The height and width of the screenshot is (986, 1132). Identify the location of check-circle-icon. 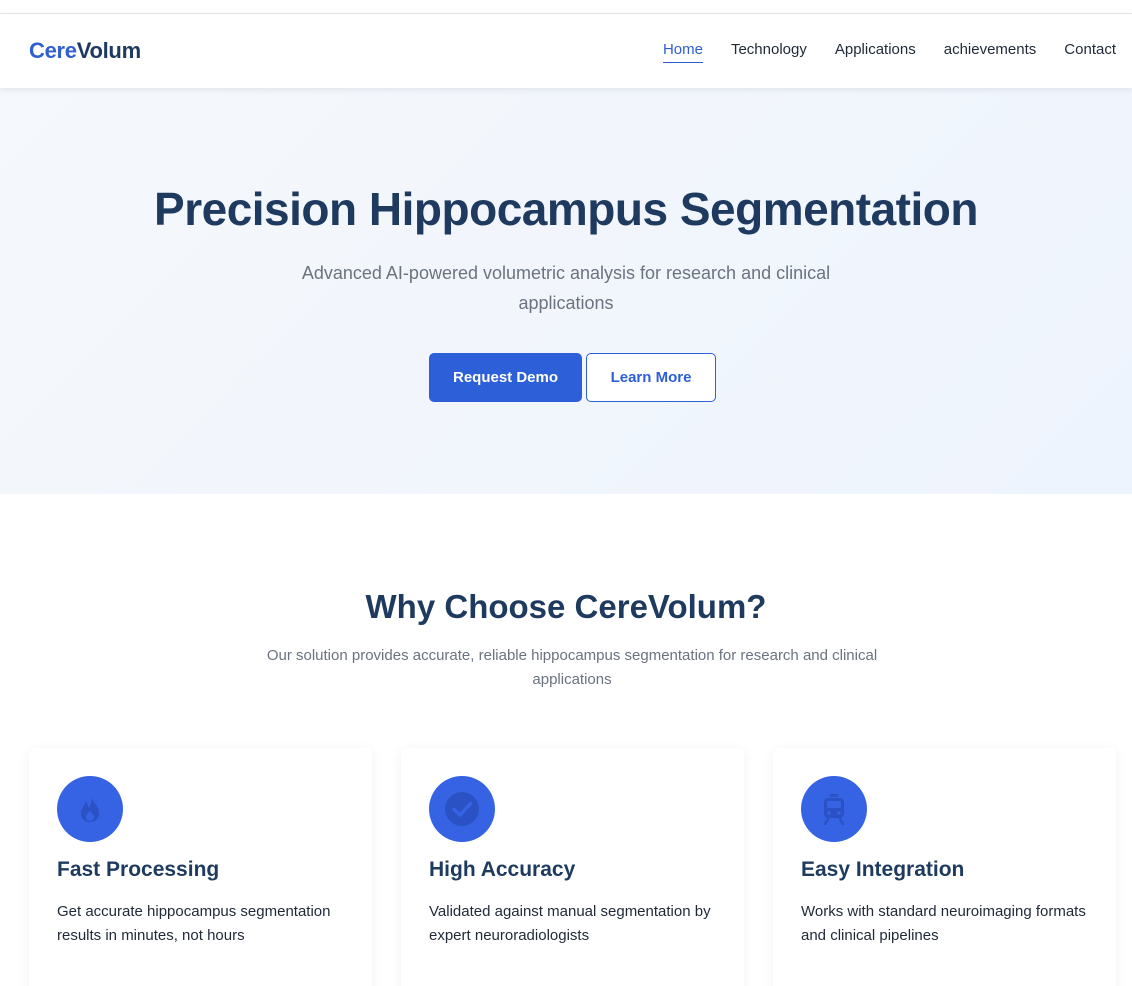
(462, 809).